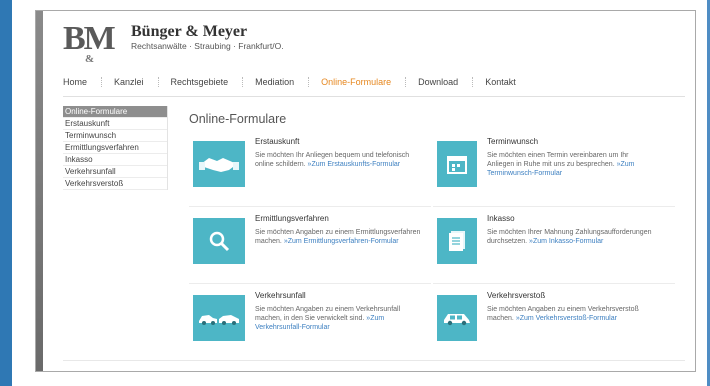  I want to click on nav-online-formulare: Online-Formulare, so click(364, 82).